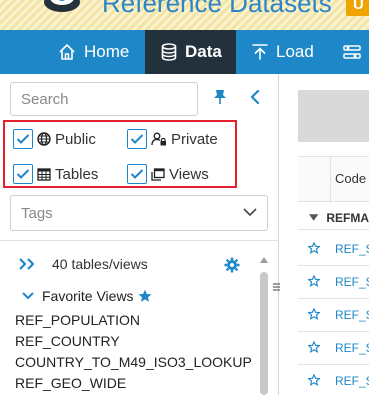 This screenshot has width=369, height=395. What do you see at coordinates (54, 139) in the screenshot?
I see `public-filter-checkbox: Public` at bounding box center [54, 139].